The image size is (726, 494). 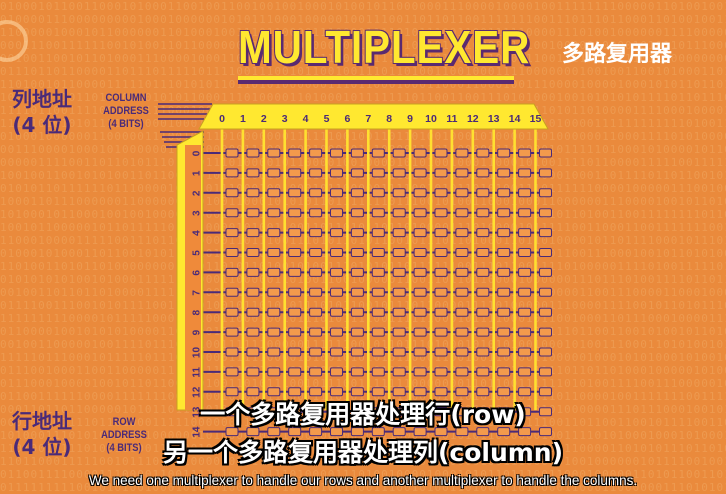 What do you see at coordinates (410, 119) in the screenshot?
I see `column-number: 9` at bounding box center [410, 119].